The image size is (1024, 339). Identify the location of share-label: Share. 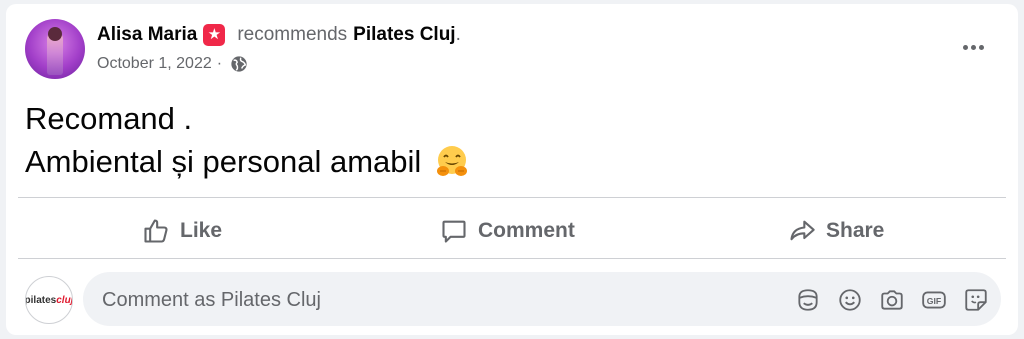
(855, 230).